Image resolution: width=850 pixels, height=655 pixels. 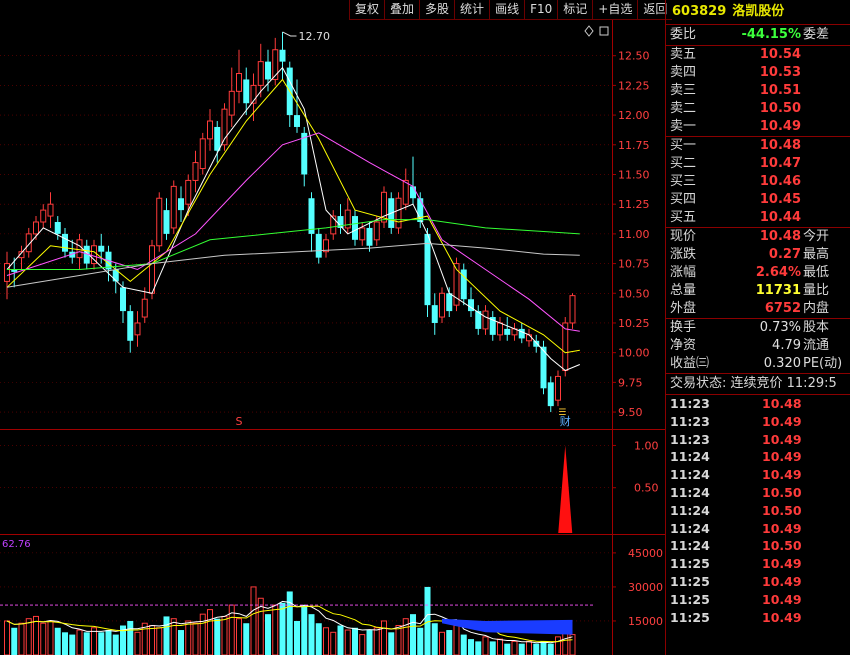 What do you see at coordinates (683, 345) in the screenshot?
I see `stat-label: 净资` at bounding box center [683, 345].